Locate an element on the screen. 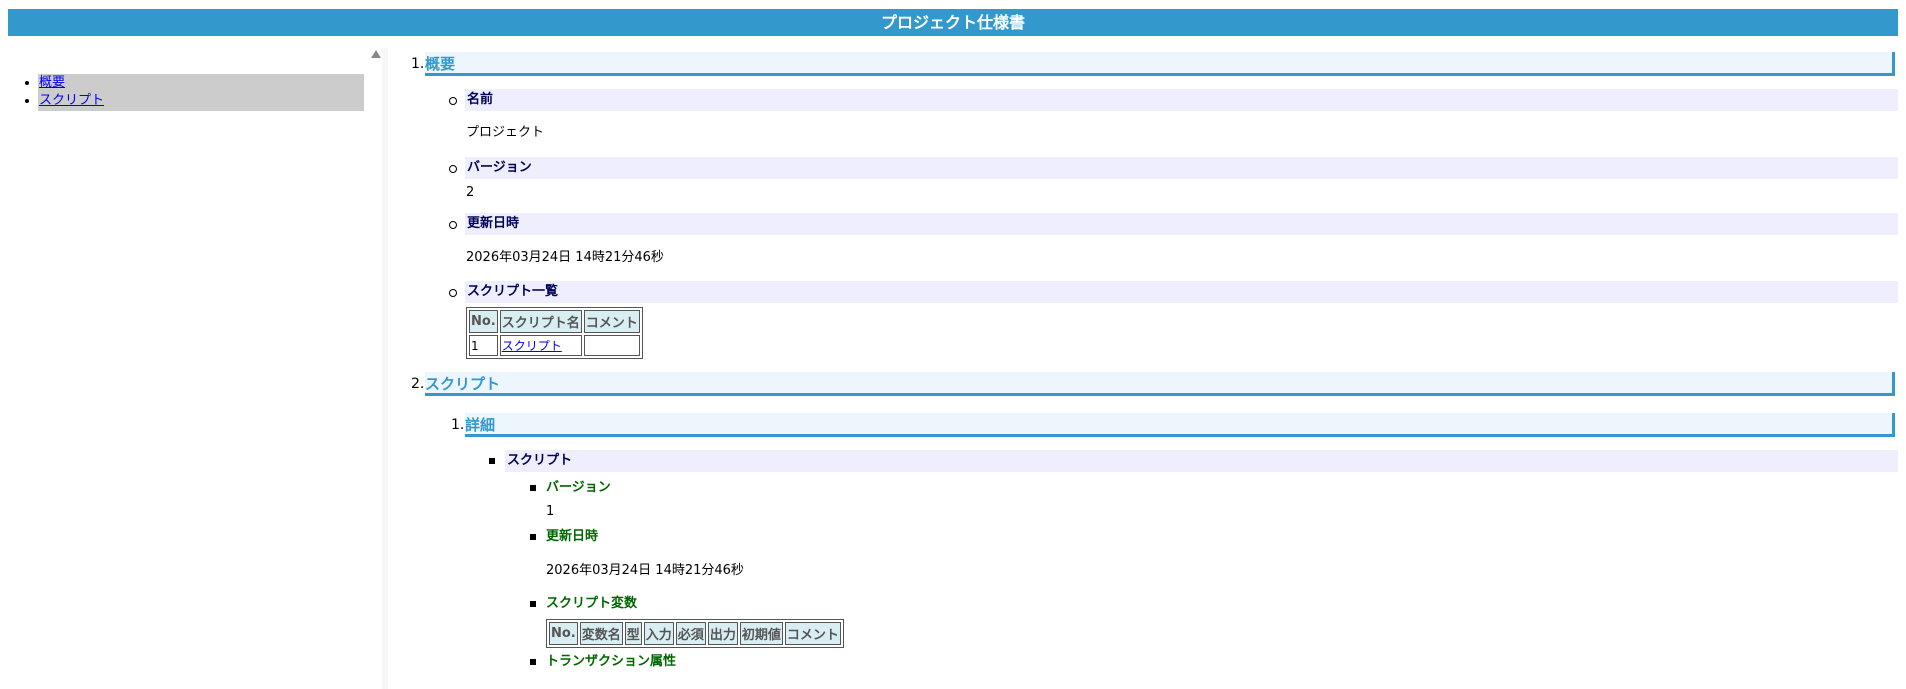  script-updated-value: 2026年03月24日 14時21分46秒 is located at coordinates (645, 570).